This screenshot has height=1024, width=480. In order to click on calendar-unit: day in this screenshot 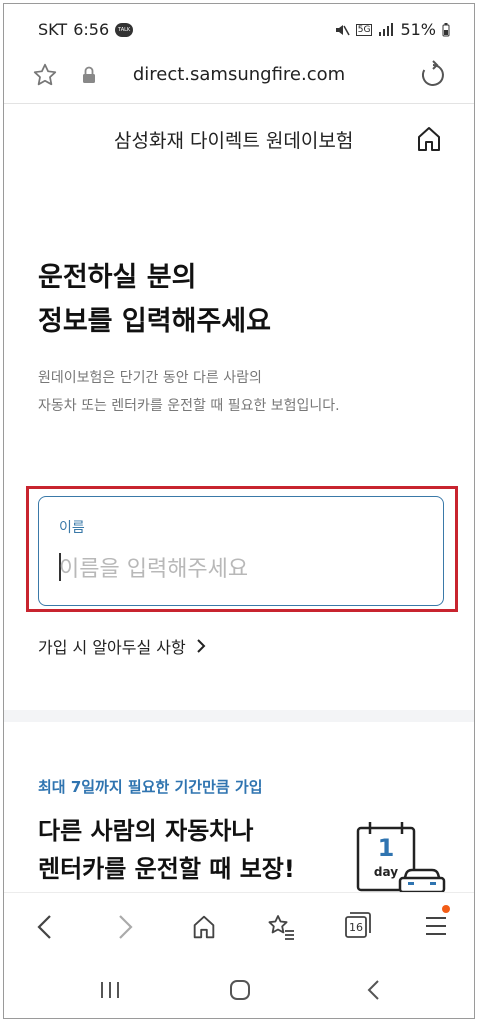, I will do `click(386, 872)`.